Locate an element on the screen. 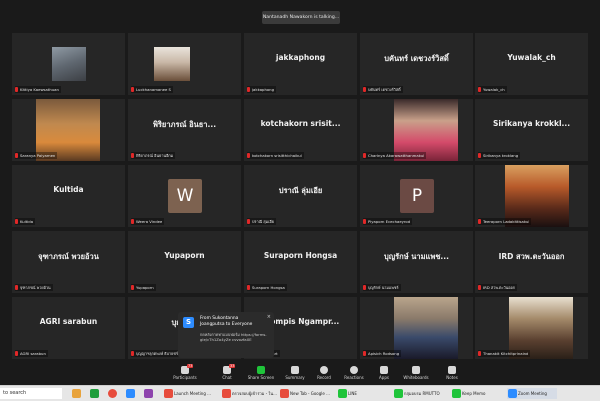 The width and height of the screenshot is (600, 401). participants-count: 73 is located at coordinates (190, 366).